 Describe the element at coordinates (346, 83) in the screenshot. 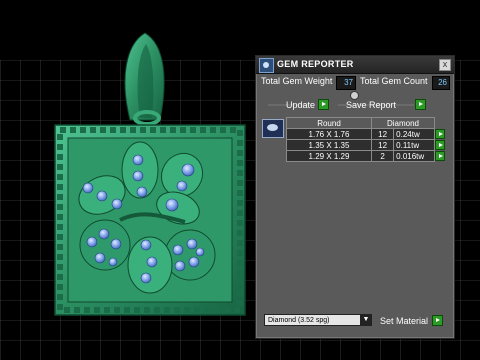

I see `total-gem-weight-value: 37` at that location.